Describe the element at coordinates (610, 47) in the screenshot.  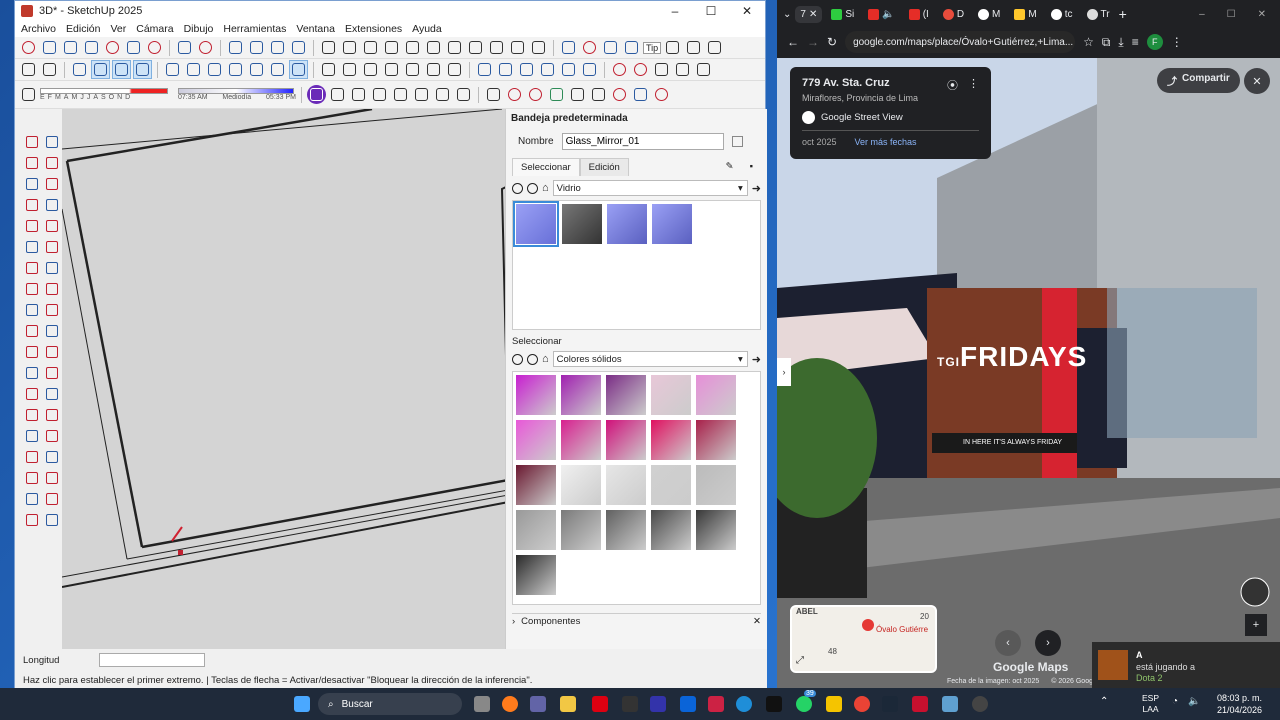
I see `drape-icon` at that location.